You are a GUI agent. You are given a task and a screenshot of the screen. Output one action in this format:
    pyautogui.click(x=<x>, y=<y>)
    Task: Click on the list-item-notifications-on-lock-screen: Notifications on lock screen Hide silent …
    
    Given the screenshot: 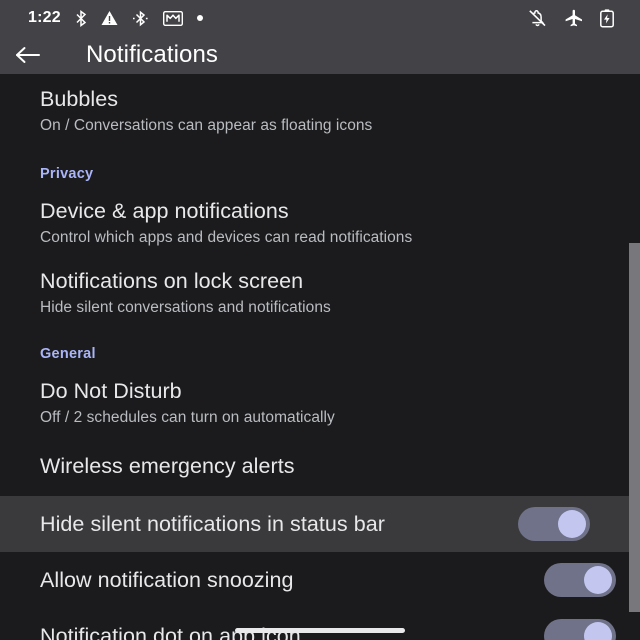 What is the action you would take?
    pyautogui.click(x=320, y=295)
    